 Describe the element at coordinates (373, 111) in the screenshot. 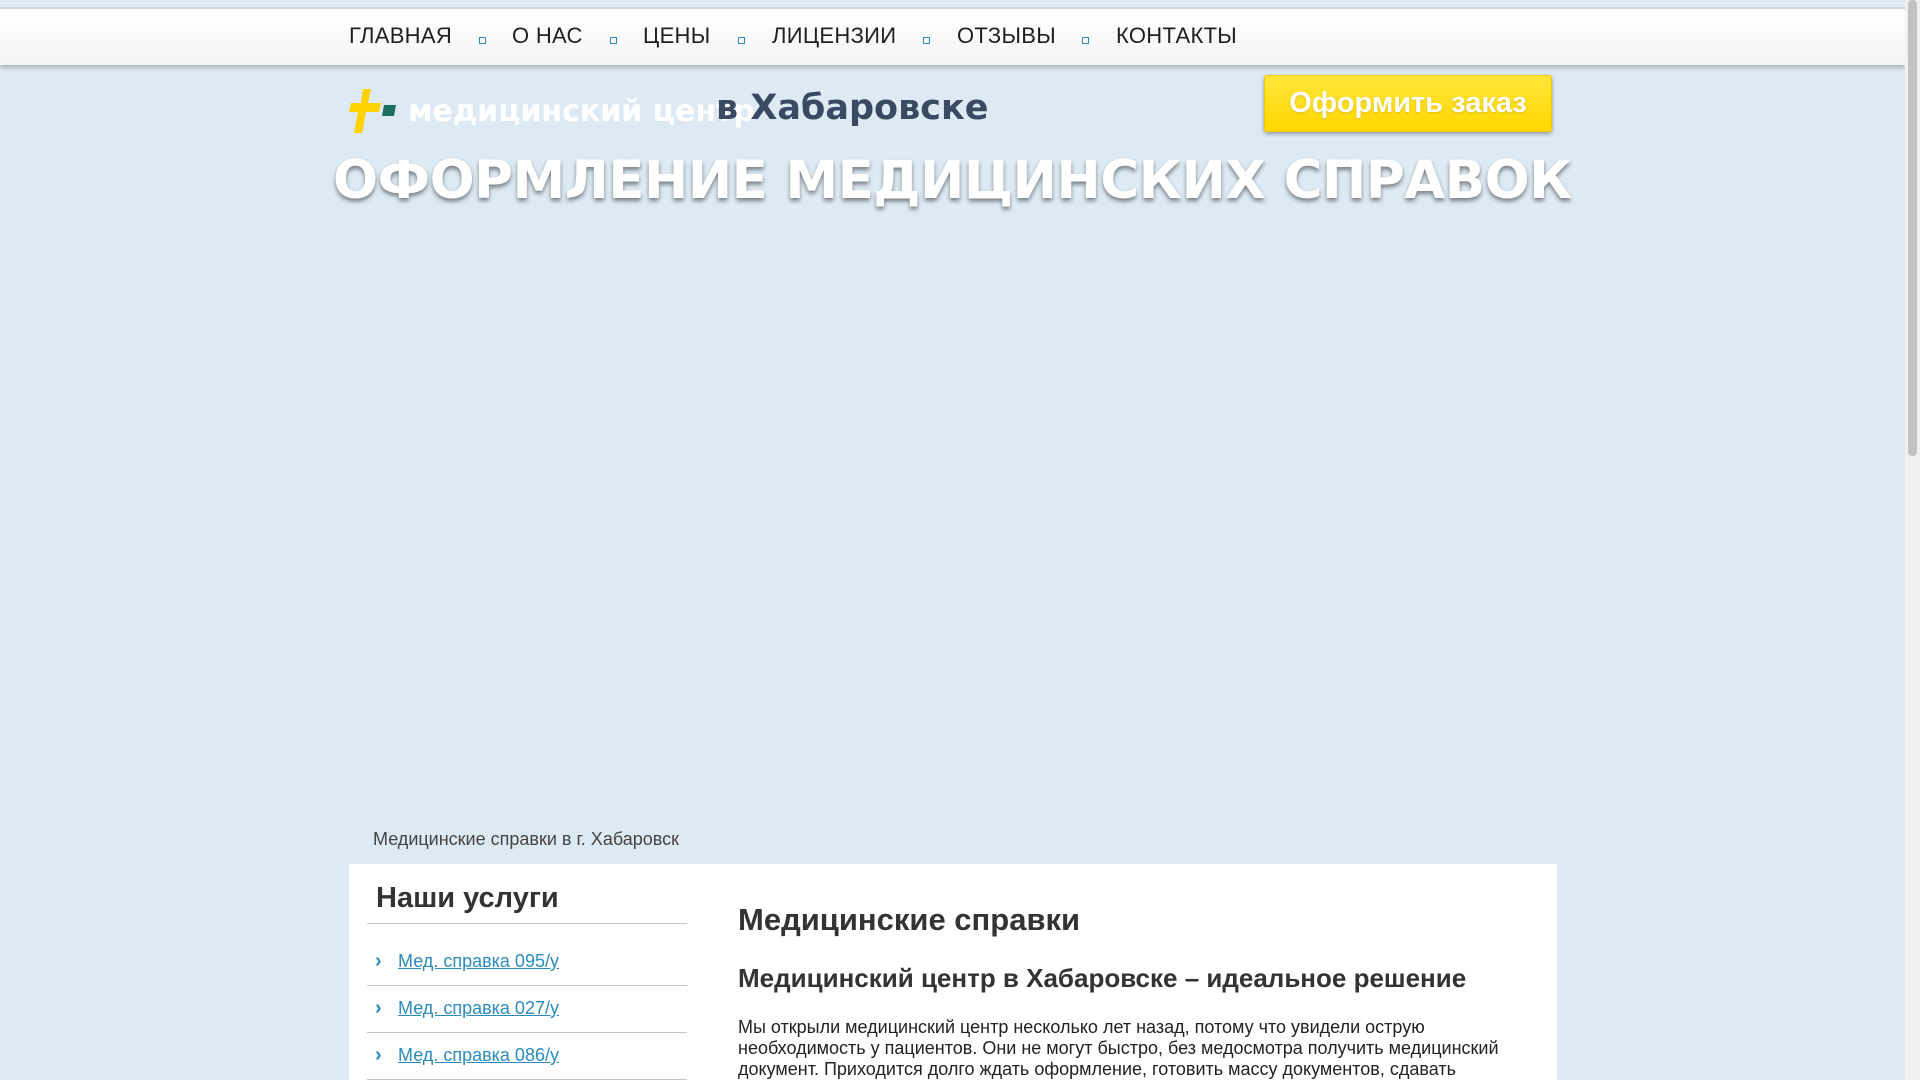

I see `medical-cross-logo-icon` at that location.